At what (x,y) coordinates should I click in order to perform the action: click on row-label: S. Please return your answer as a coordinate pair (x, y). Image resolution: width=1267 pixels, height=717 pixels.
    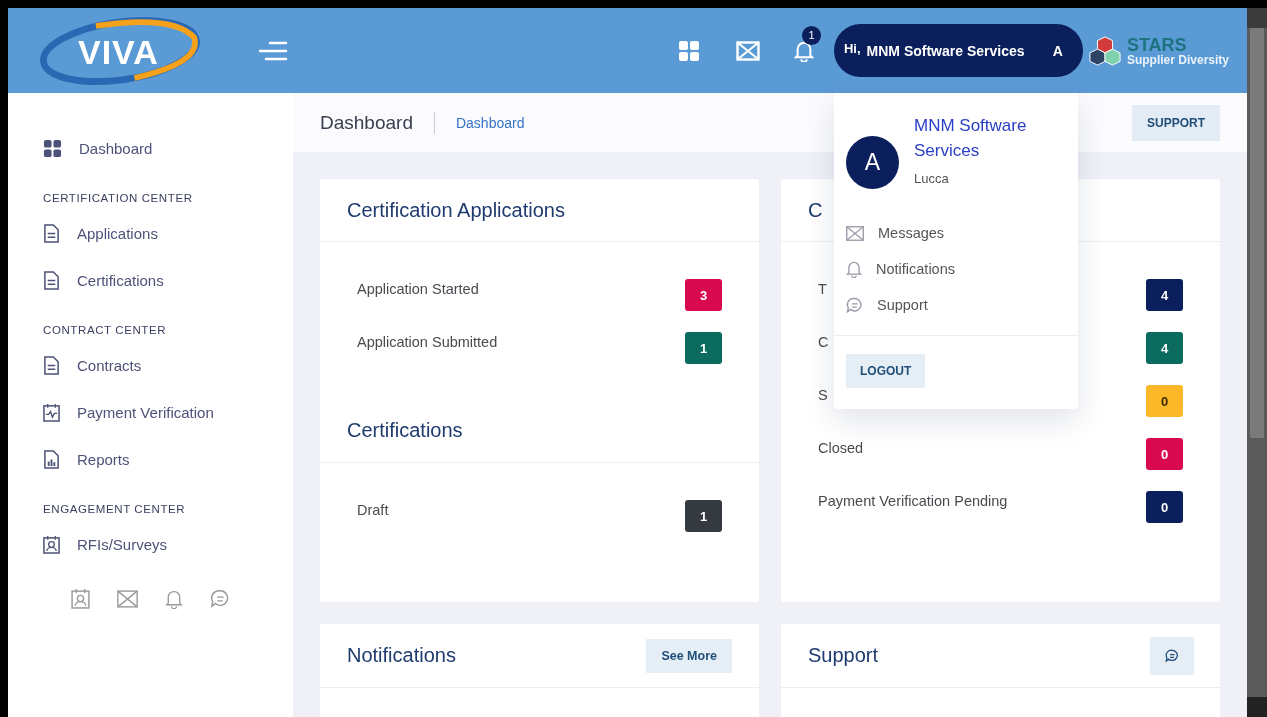
    Looking at the image, I should click on (823, 395).